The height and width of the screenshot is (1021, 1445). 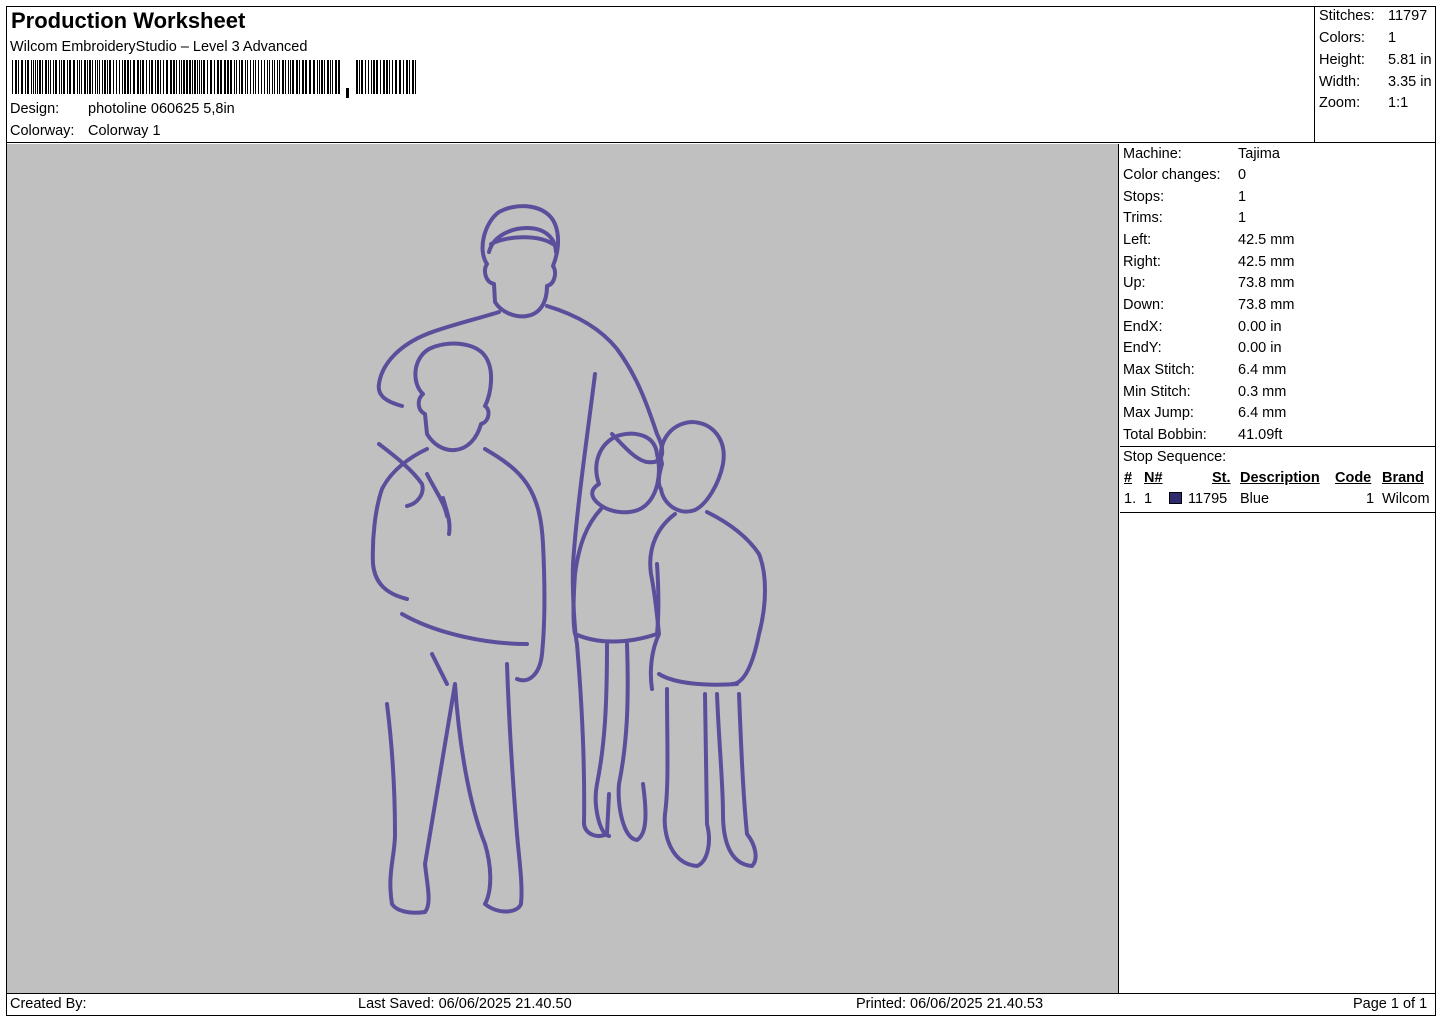 What do you see at coordinates (1266, 262) in the screenshot?
I see `right-value: 42.5 mm` at bounding box center [1266, 262].